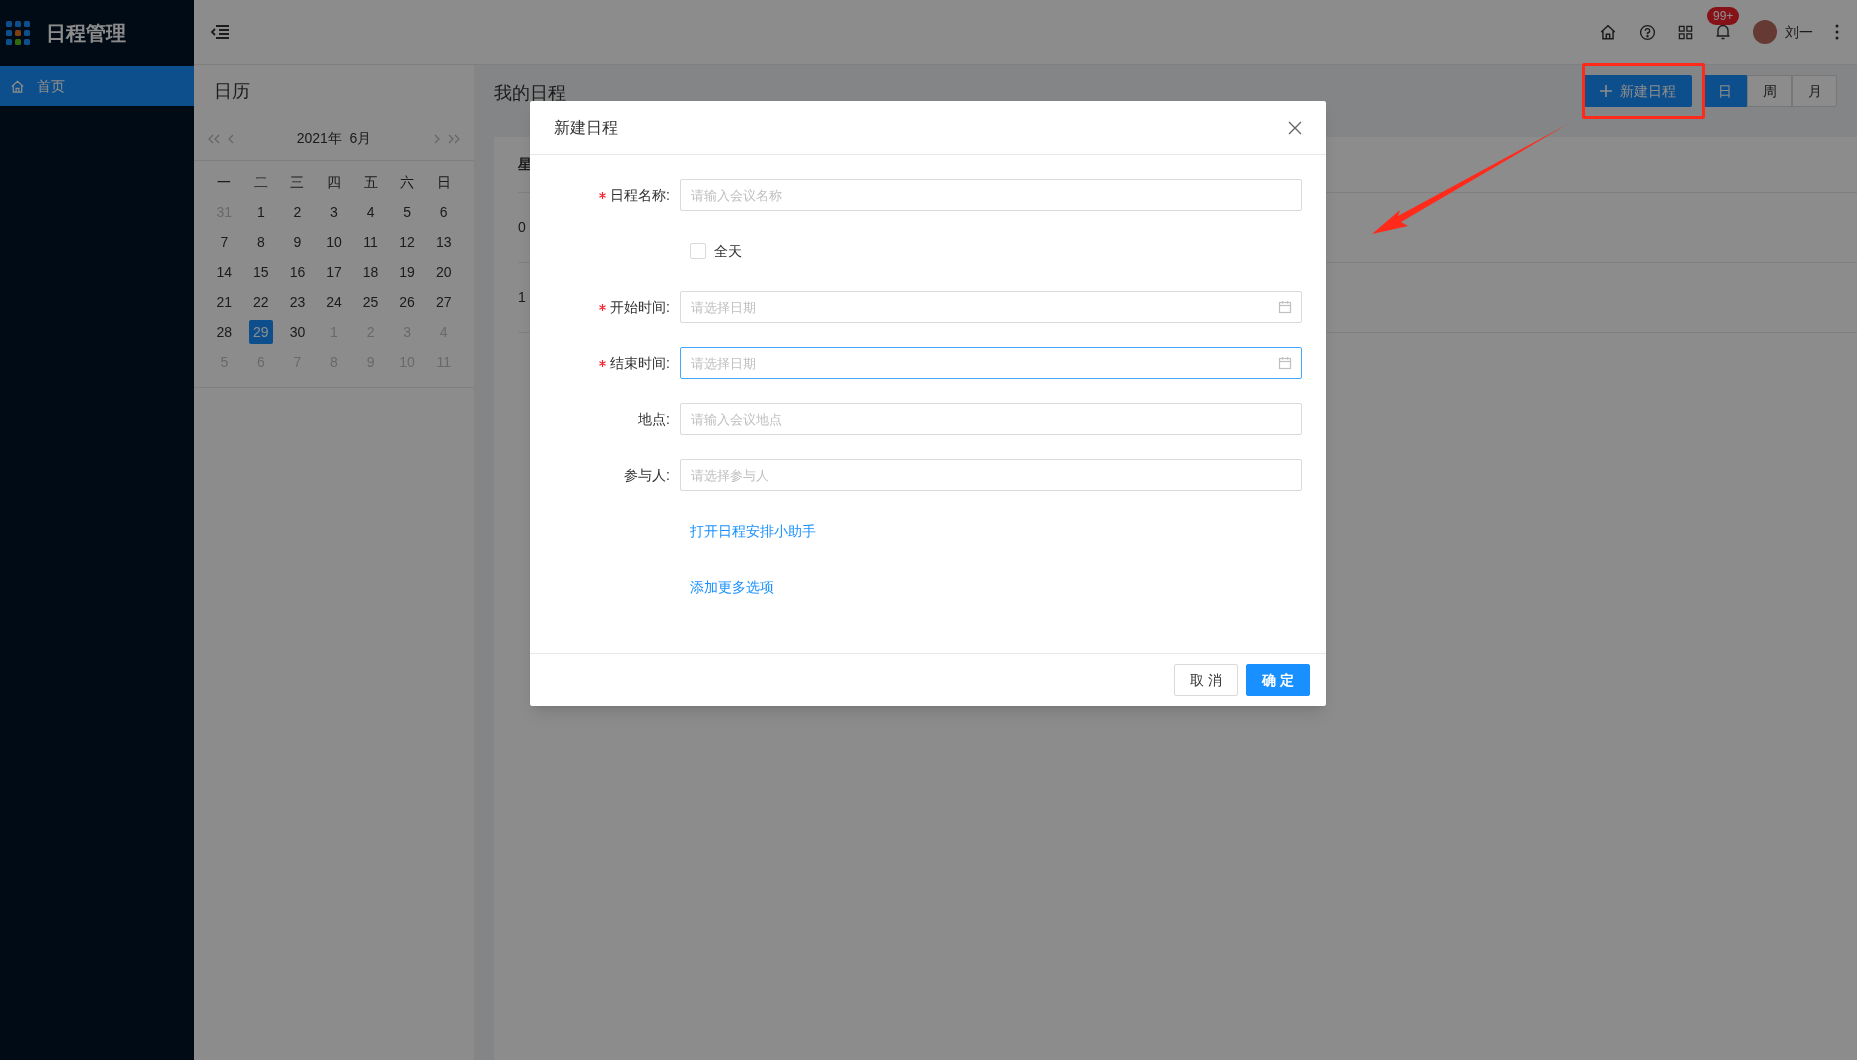 The image size is (1857, 1060). Describe the element at coordinates (1799, 32) in the screenshot. I see `user-name: 刘一` at that location.